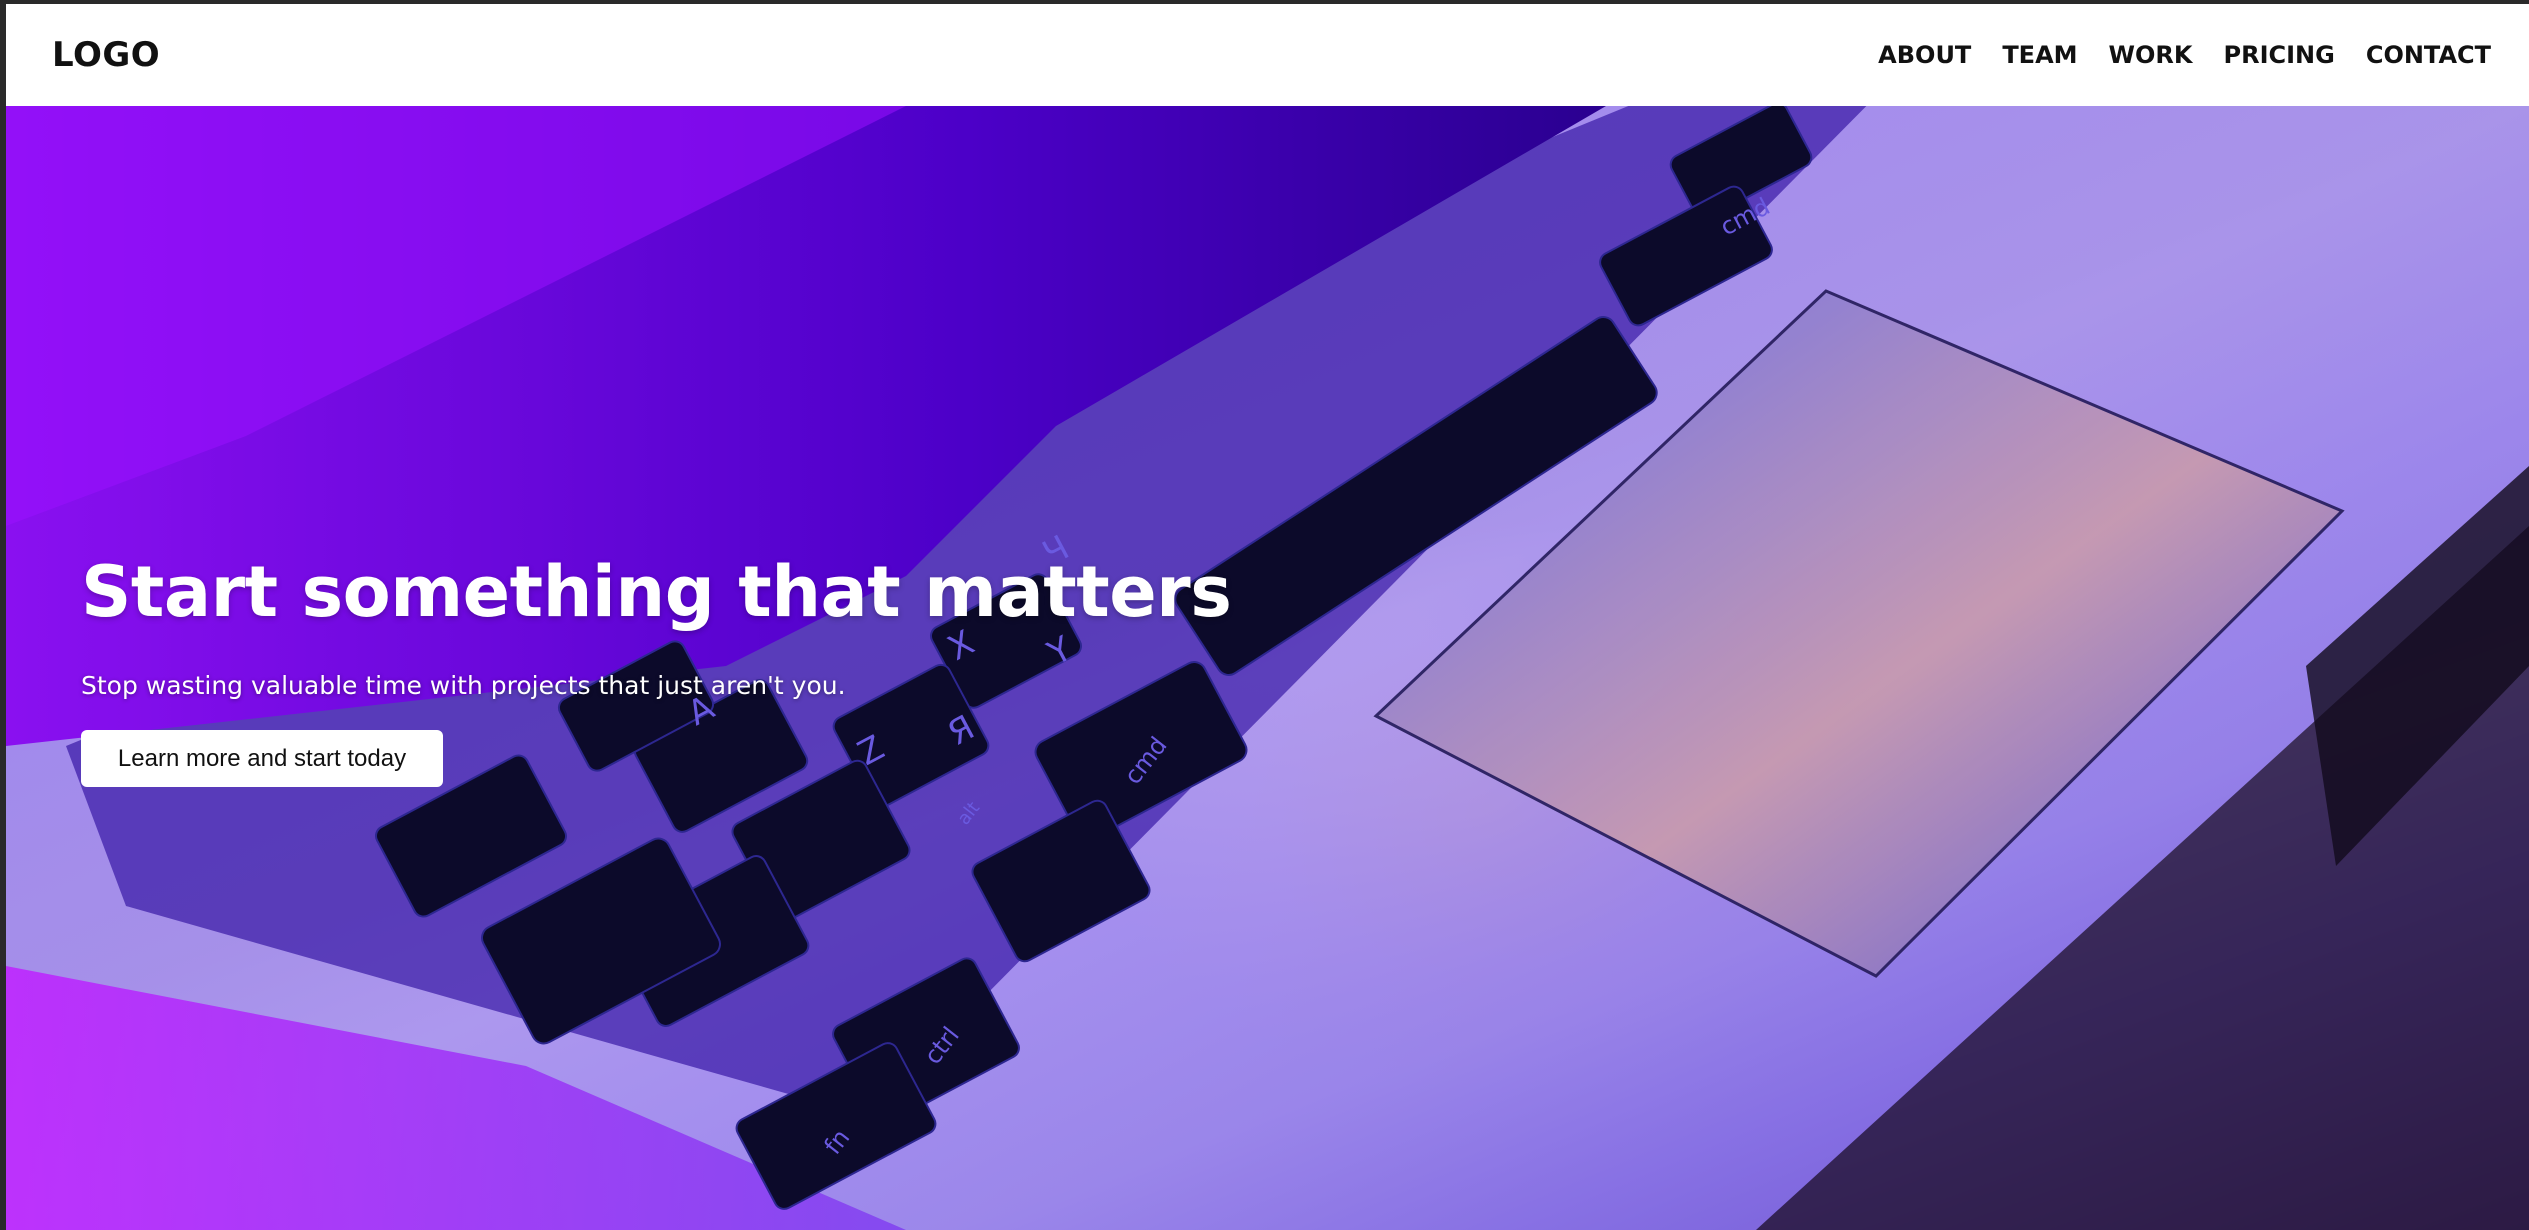  Describe the element at coordinates (106, 55) in the screenshot. I see `logo: LOGO` at that location.